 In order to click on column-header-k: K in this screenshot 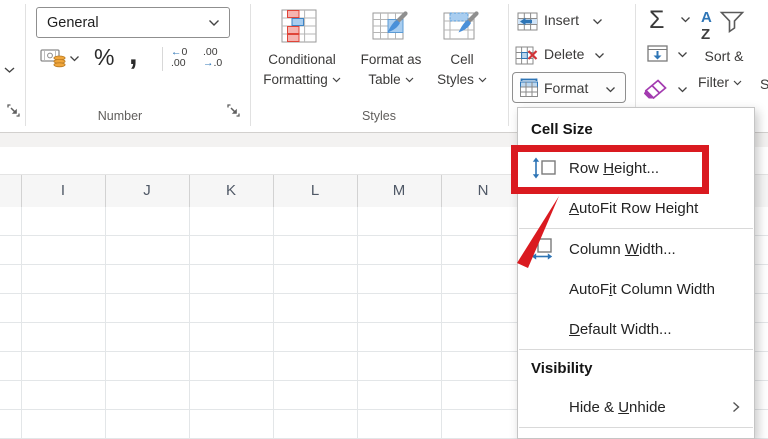, I will do `click(231, 191)`.